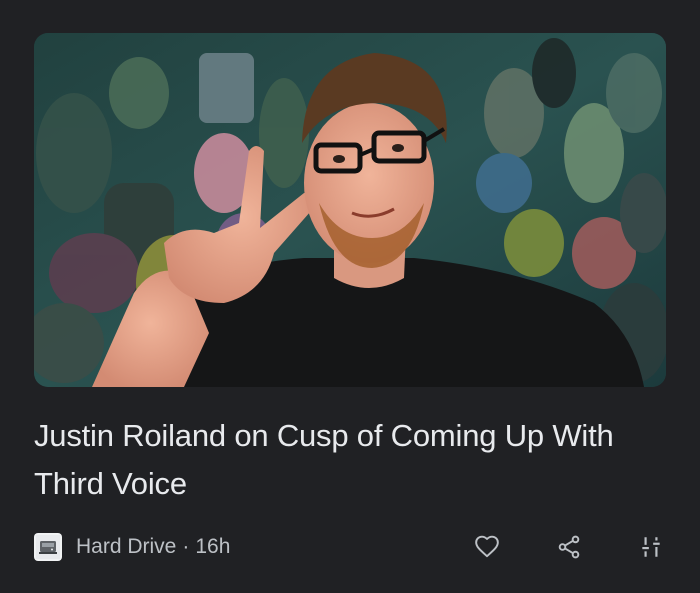 Image resolution: width=700 pixels, height=593 pixels. I want to click on more-options-button, so click(651, 547).